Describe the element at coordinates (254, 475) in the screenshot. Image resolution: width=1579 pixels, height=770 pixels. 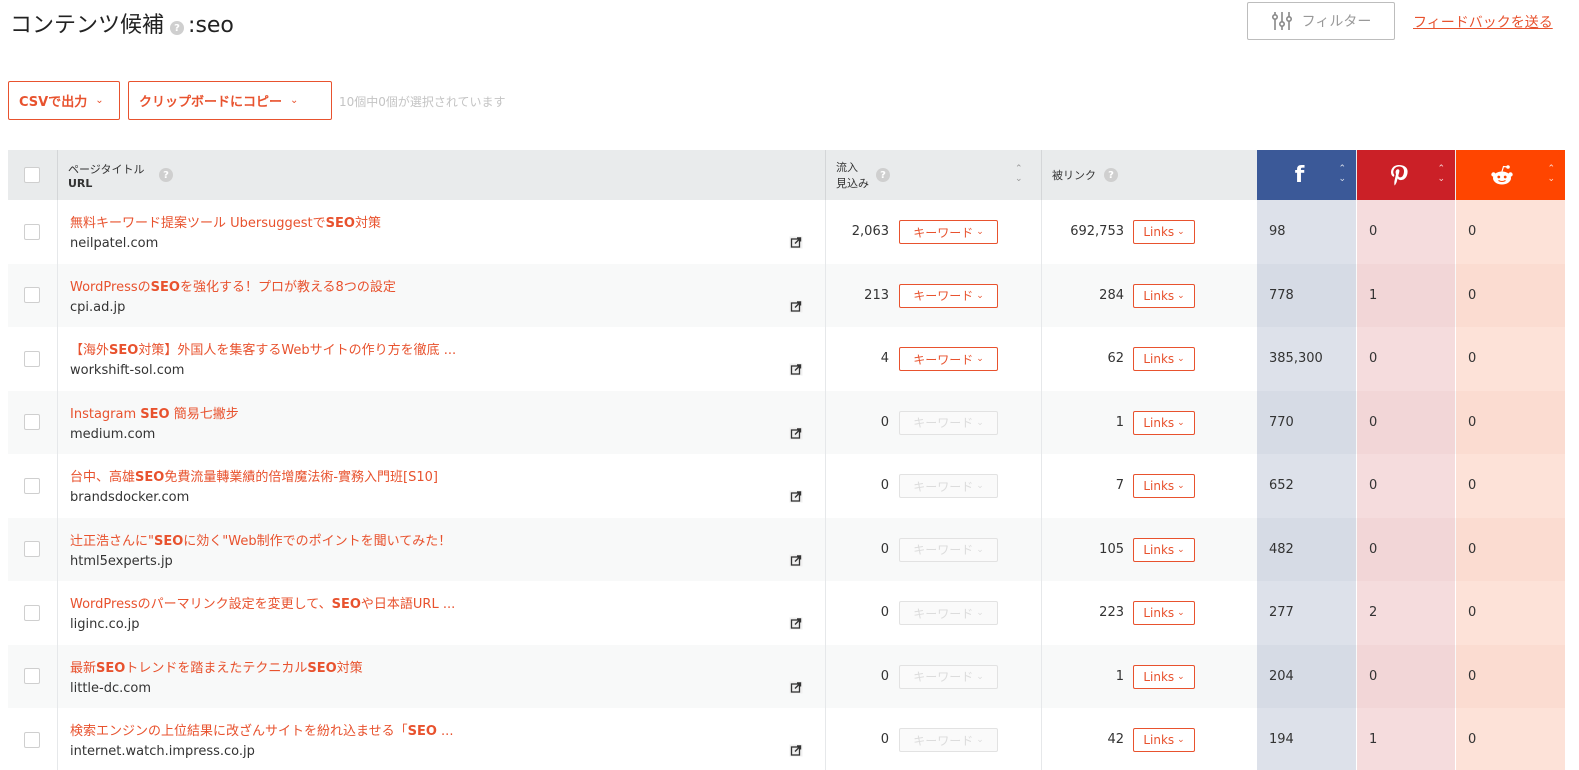
I see `page-title-link: 台中、高雄SEO免費流量轉業績的倍增魔法術-實務入門班[S10]` at that location.